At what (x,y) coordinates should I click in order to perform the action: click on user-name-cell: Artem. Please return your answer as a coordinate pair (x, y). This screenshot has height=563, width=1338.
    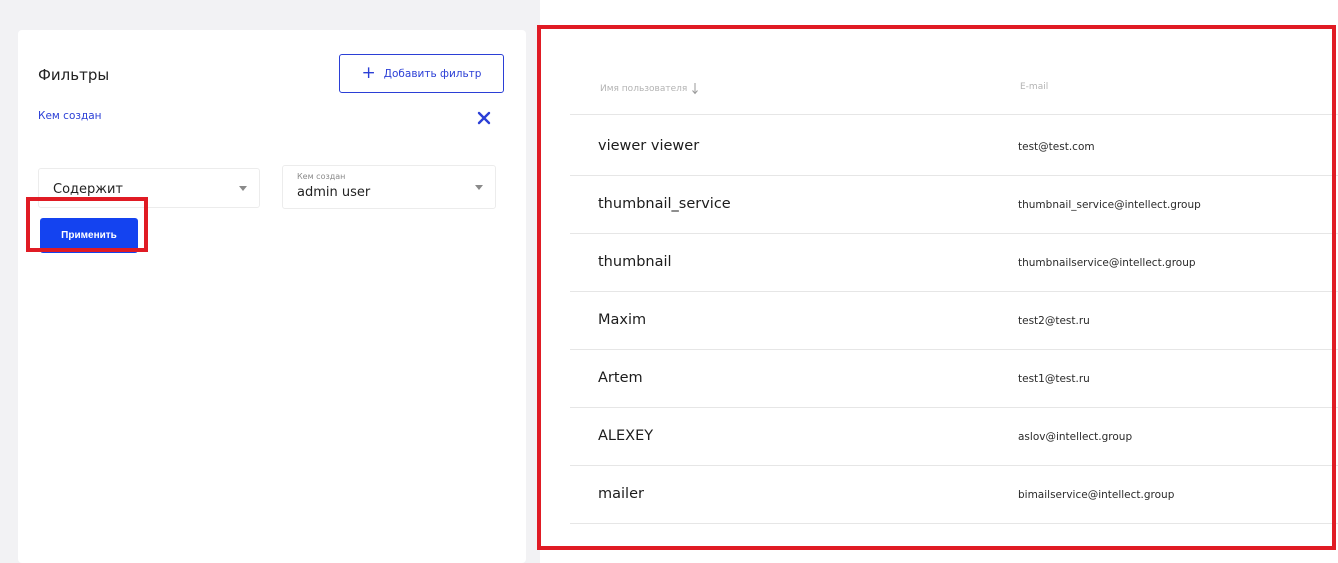
    Looking at the image, I should click on (620, 378).